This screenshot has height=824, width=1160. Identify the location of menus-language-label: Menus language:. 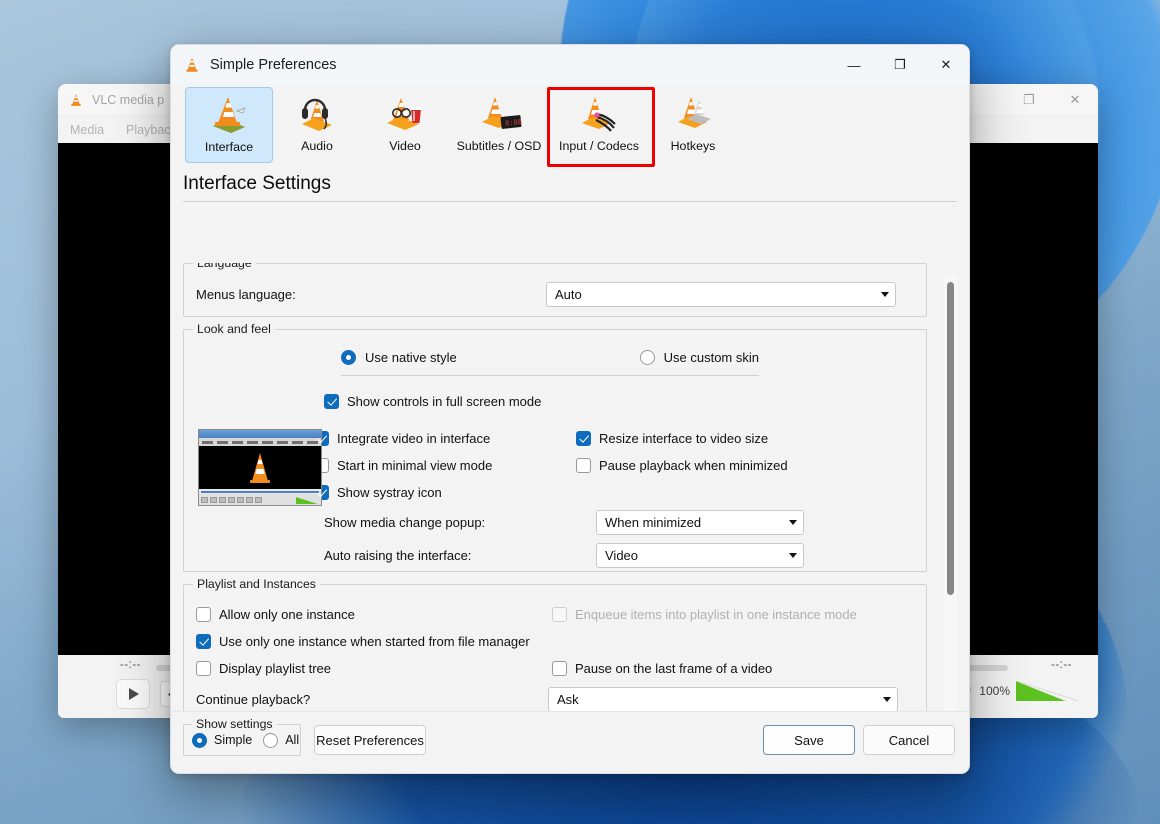
(246, 294).